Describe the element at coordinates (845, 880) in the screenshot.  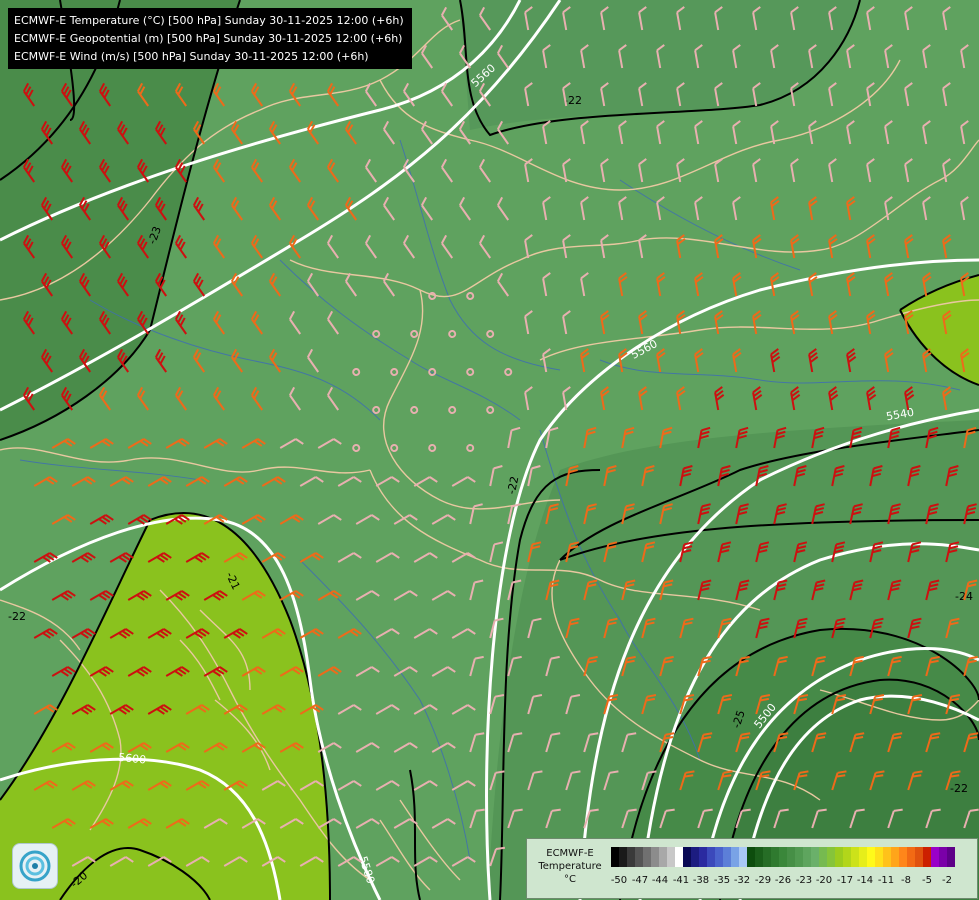
I see `legend-tick: -17` at that location.